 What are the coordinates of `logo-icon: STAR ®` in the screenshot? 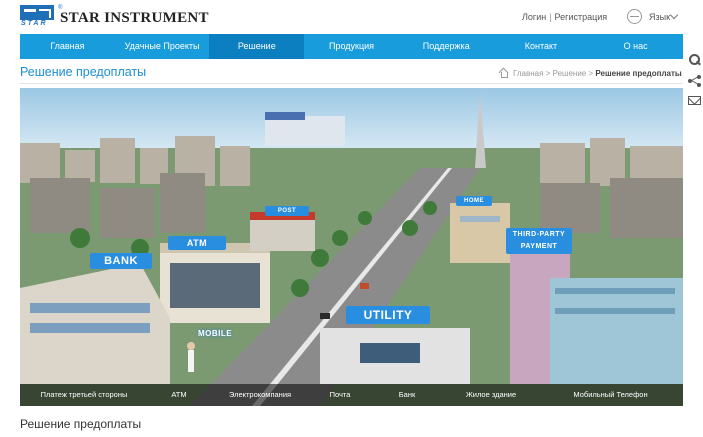 It's located at (41, 16).